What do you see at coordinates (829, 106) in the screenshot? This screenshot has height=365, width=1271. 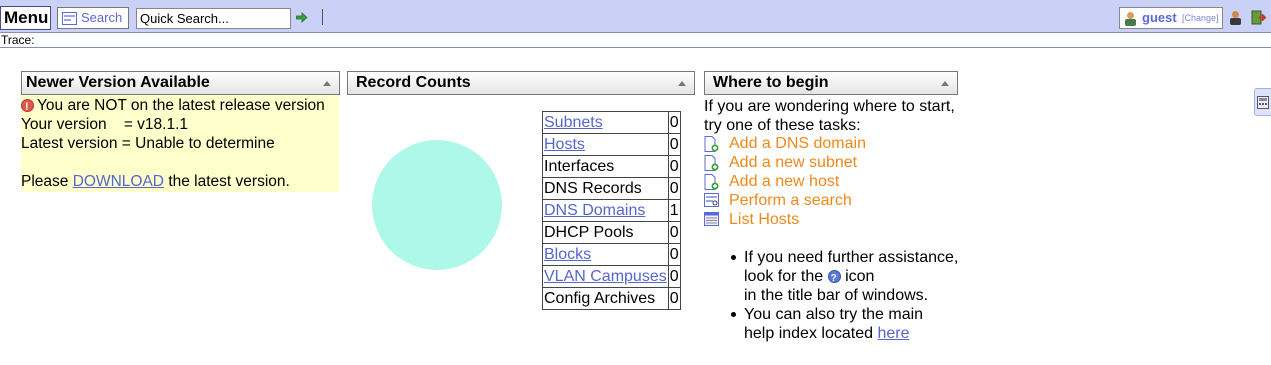 I see `intro-line-1: If you are wondering where to start,` at bounding box center [829, 106].